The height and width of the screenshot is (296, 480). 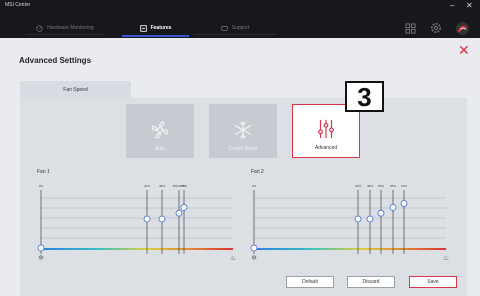 I want to click on tab-label: Features, so click(x=161, y=28).